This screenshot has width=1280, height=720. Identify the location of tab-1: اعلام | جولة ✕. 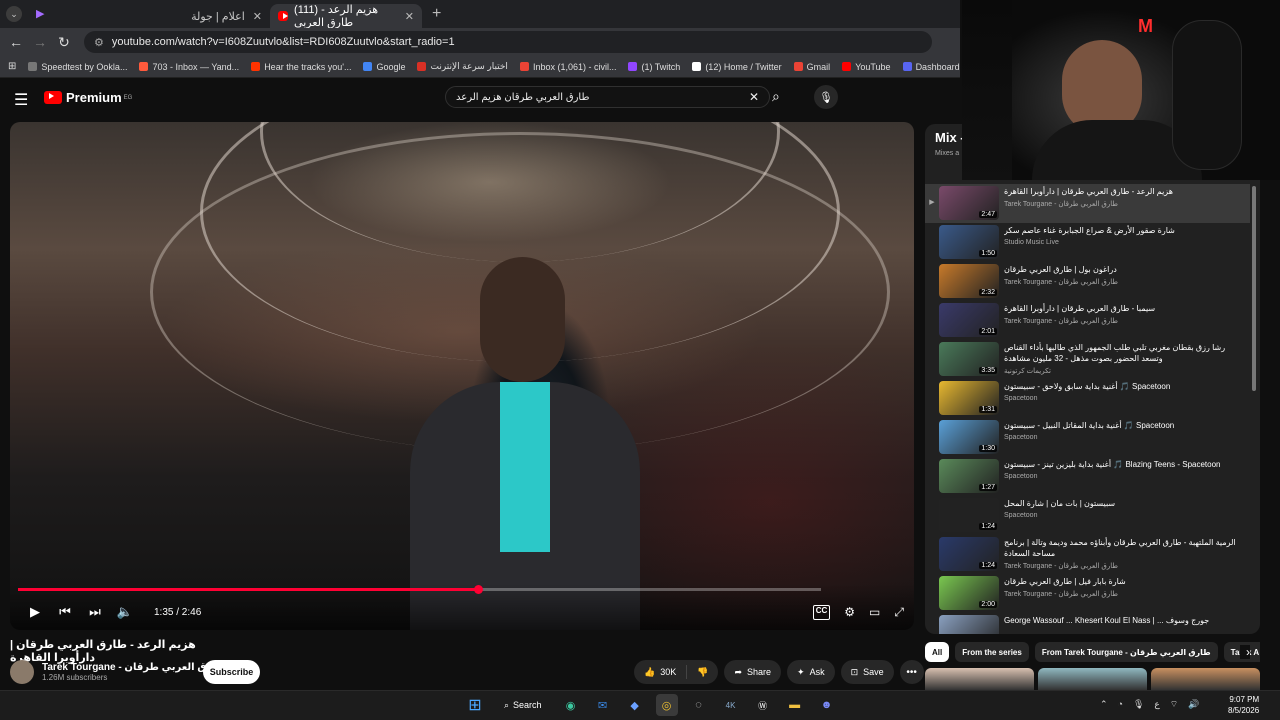
(195, 16).